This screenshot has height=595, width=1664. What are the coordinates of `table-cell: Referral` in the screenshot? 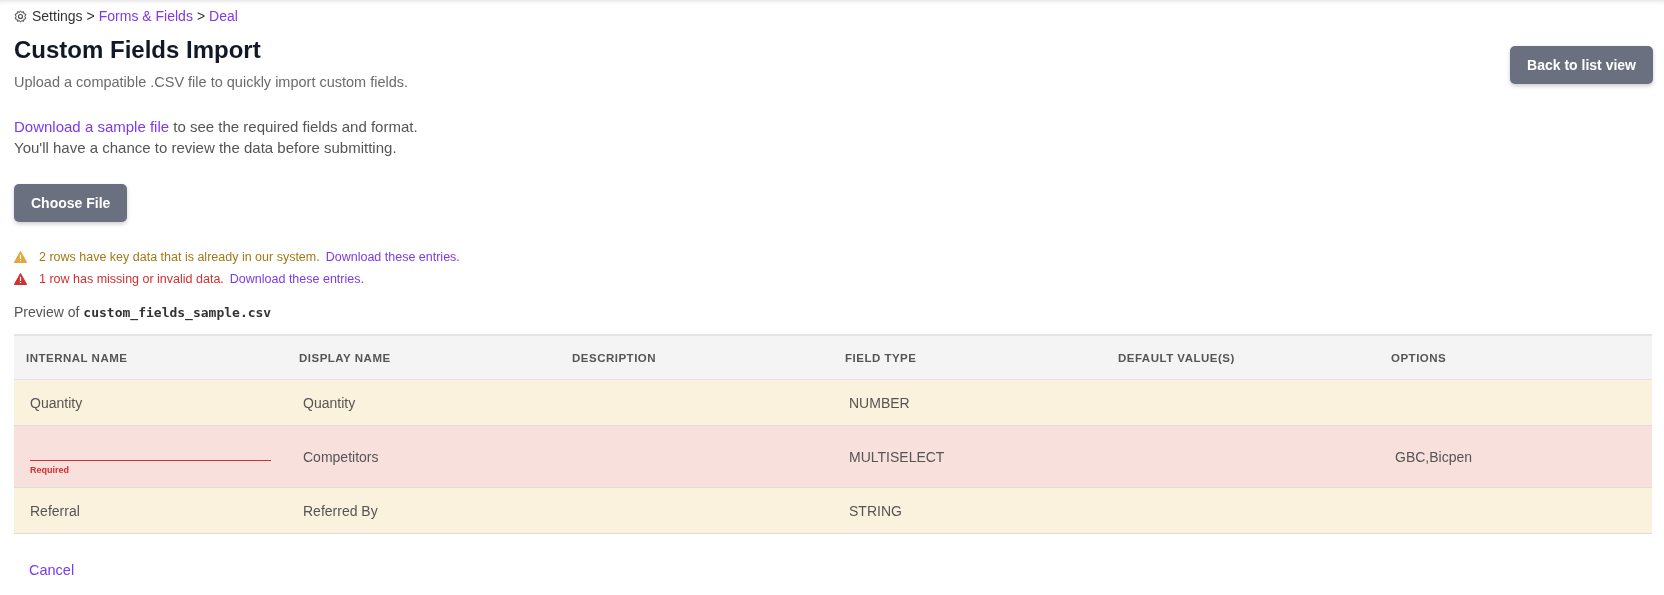 It's located at (55, 510).